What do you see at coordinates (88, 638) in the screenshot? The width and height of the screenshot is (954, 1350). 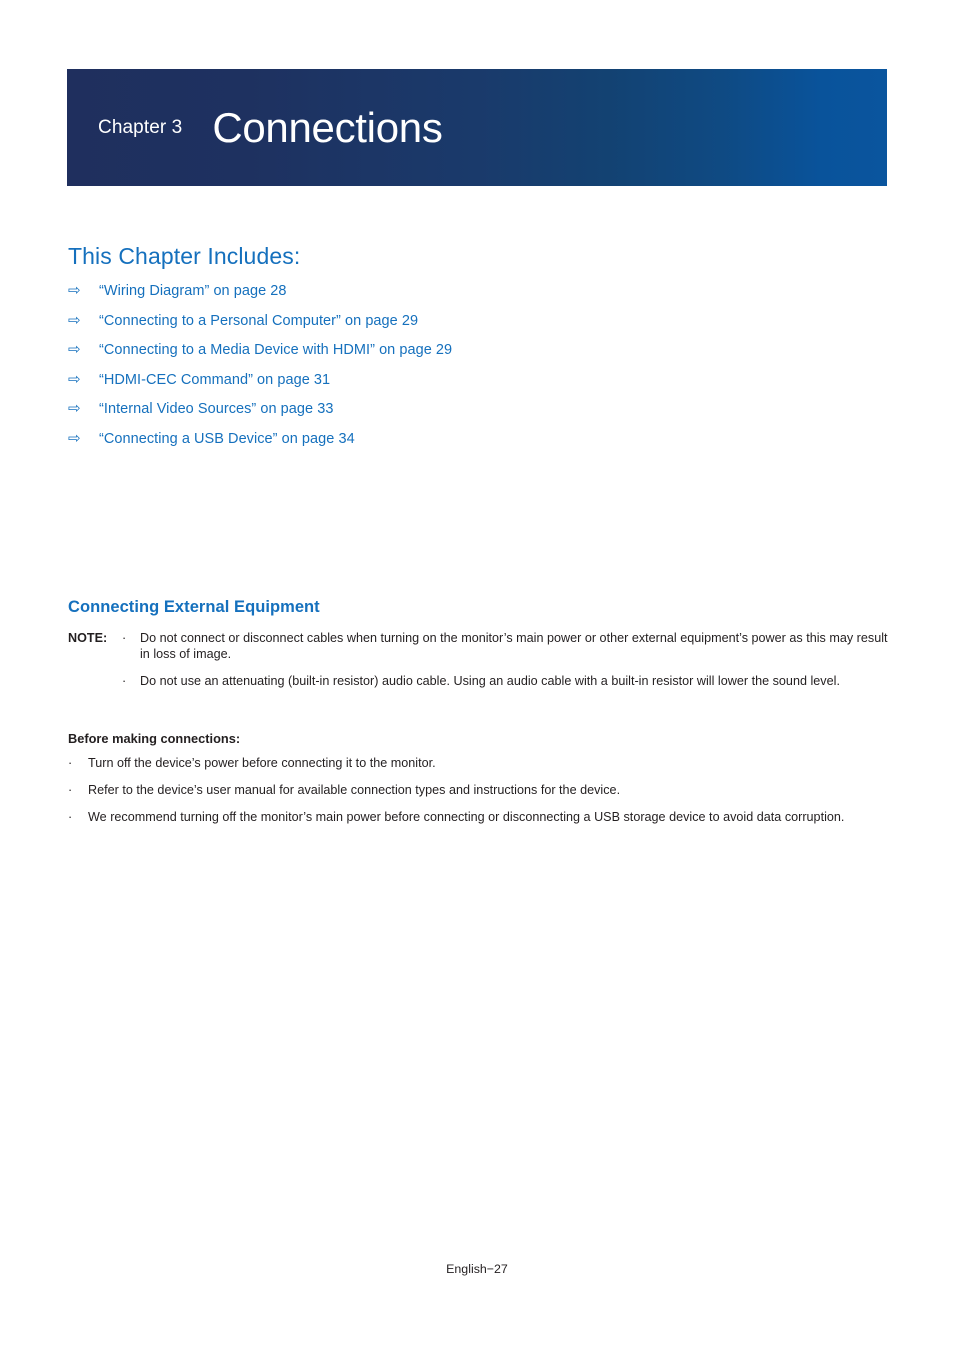 I see `note-label: NOTE:` at bounding box center [88, 638].